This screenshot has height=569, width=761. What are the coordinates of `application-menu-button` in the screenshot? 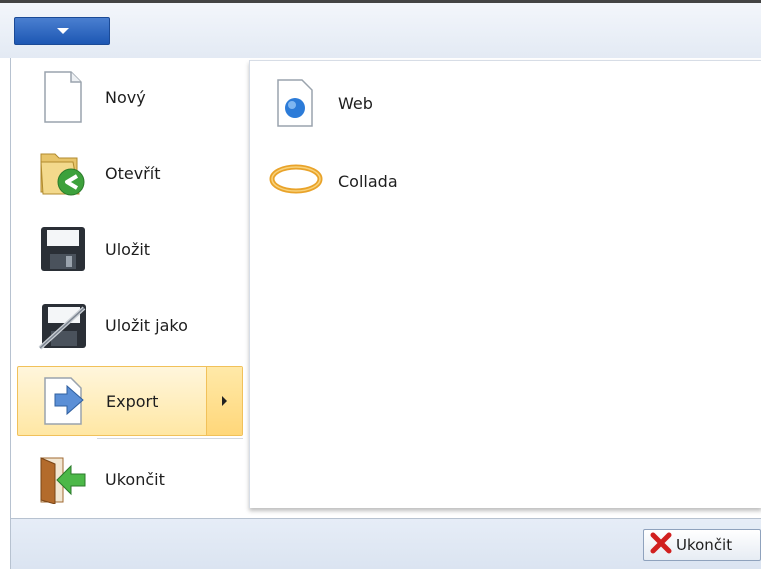 It's located at (62, 31).